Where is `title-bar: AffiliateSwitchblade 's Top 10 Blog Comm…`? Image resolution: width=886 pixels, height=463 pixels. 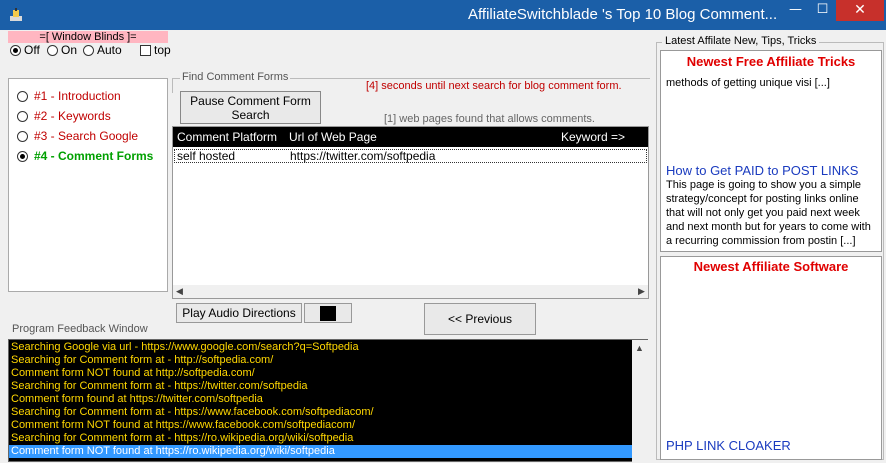 title-bar: AffiliateSwitchblade 's Top 10 Blog Comm… is located at coordinates (443, 15).